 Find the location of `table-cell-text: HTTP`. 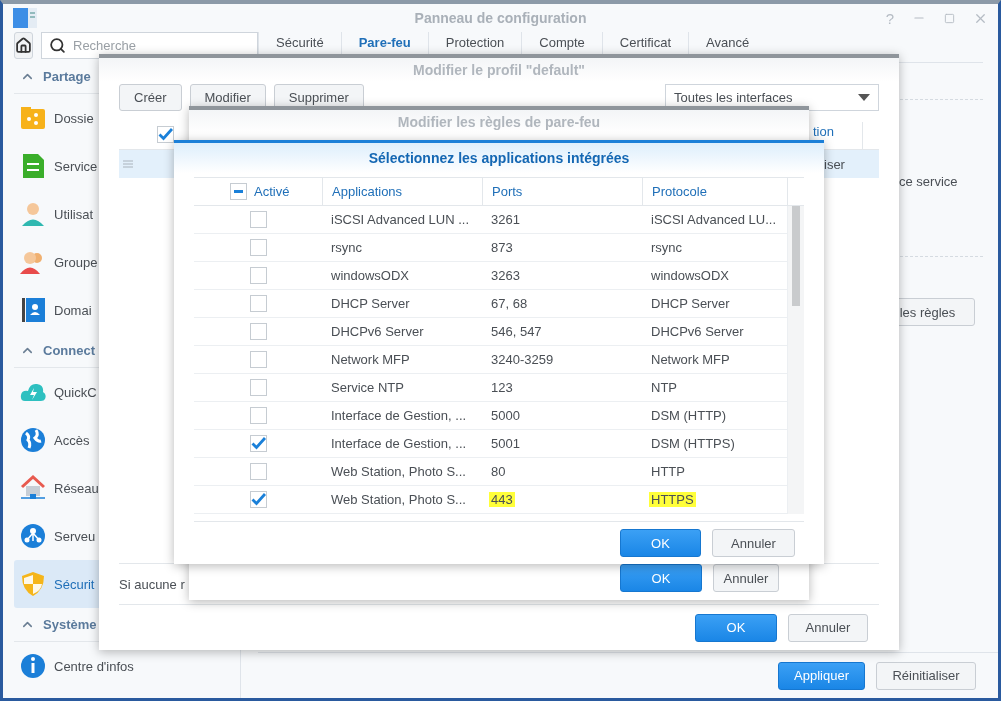

table-cell-text: HTTP is located at coordinates (668, 471).